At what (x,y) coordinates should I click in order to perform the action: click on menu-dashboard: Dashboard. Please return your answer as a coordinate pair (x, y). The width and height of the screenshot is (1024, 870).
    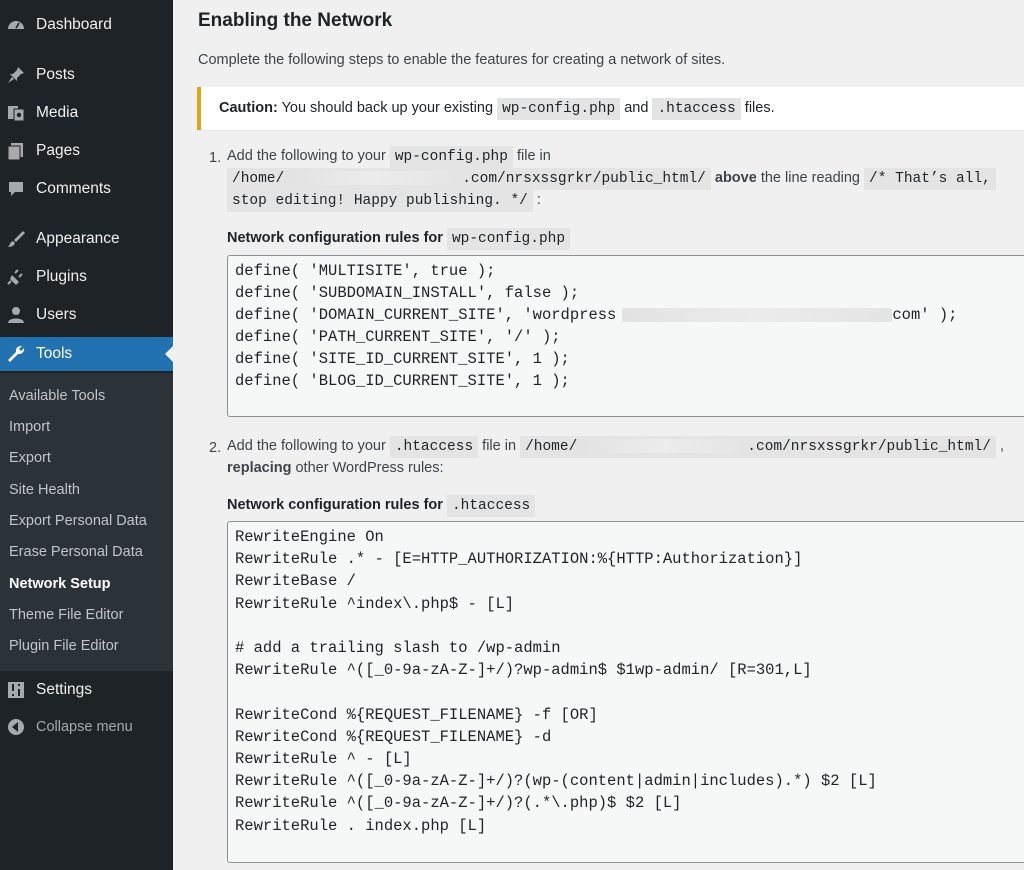
    Looking at the image, I should click on (86, 25).